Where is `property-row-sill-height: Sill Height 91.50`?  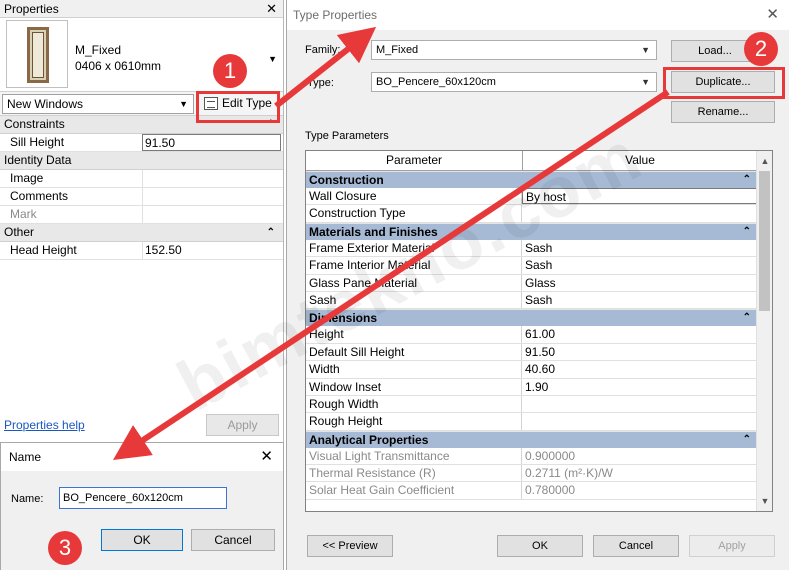
property-row-sill-height: Sill Height 91.50 is located at coordinates (141, 143).